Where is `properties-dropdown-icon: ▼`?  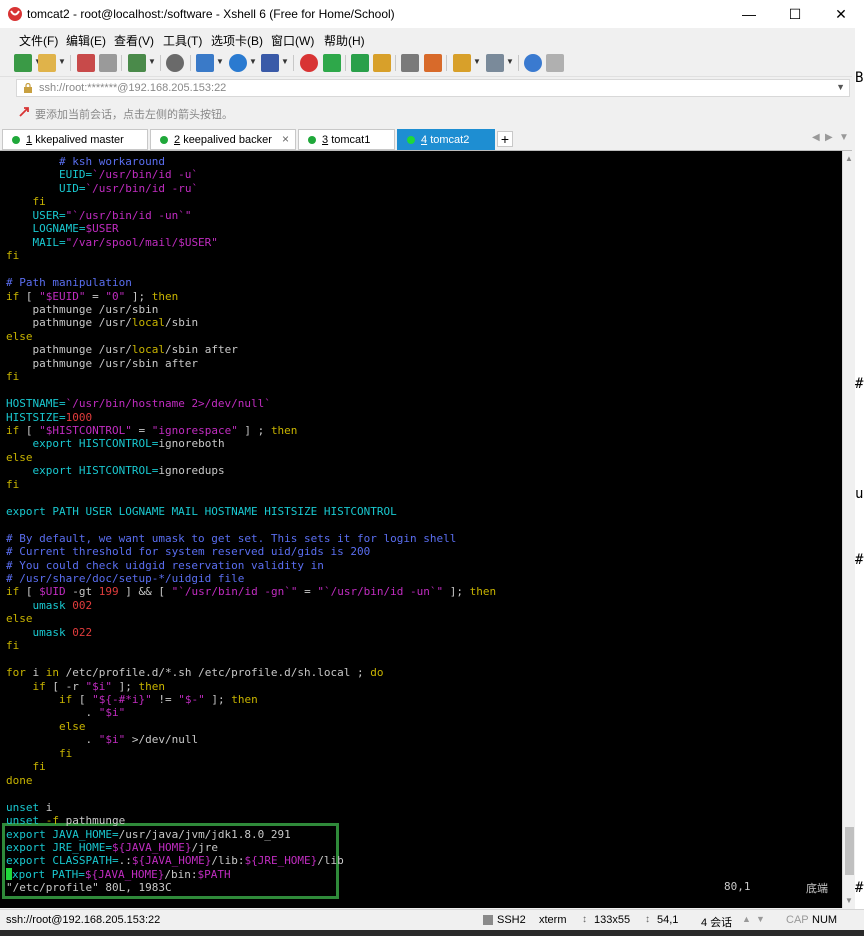
properties-dropdown-icon: ▼ is located at coordinates (152, 61).